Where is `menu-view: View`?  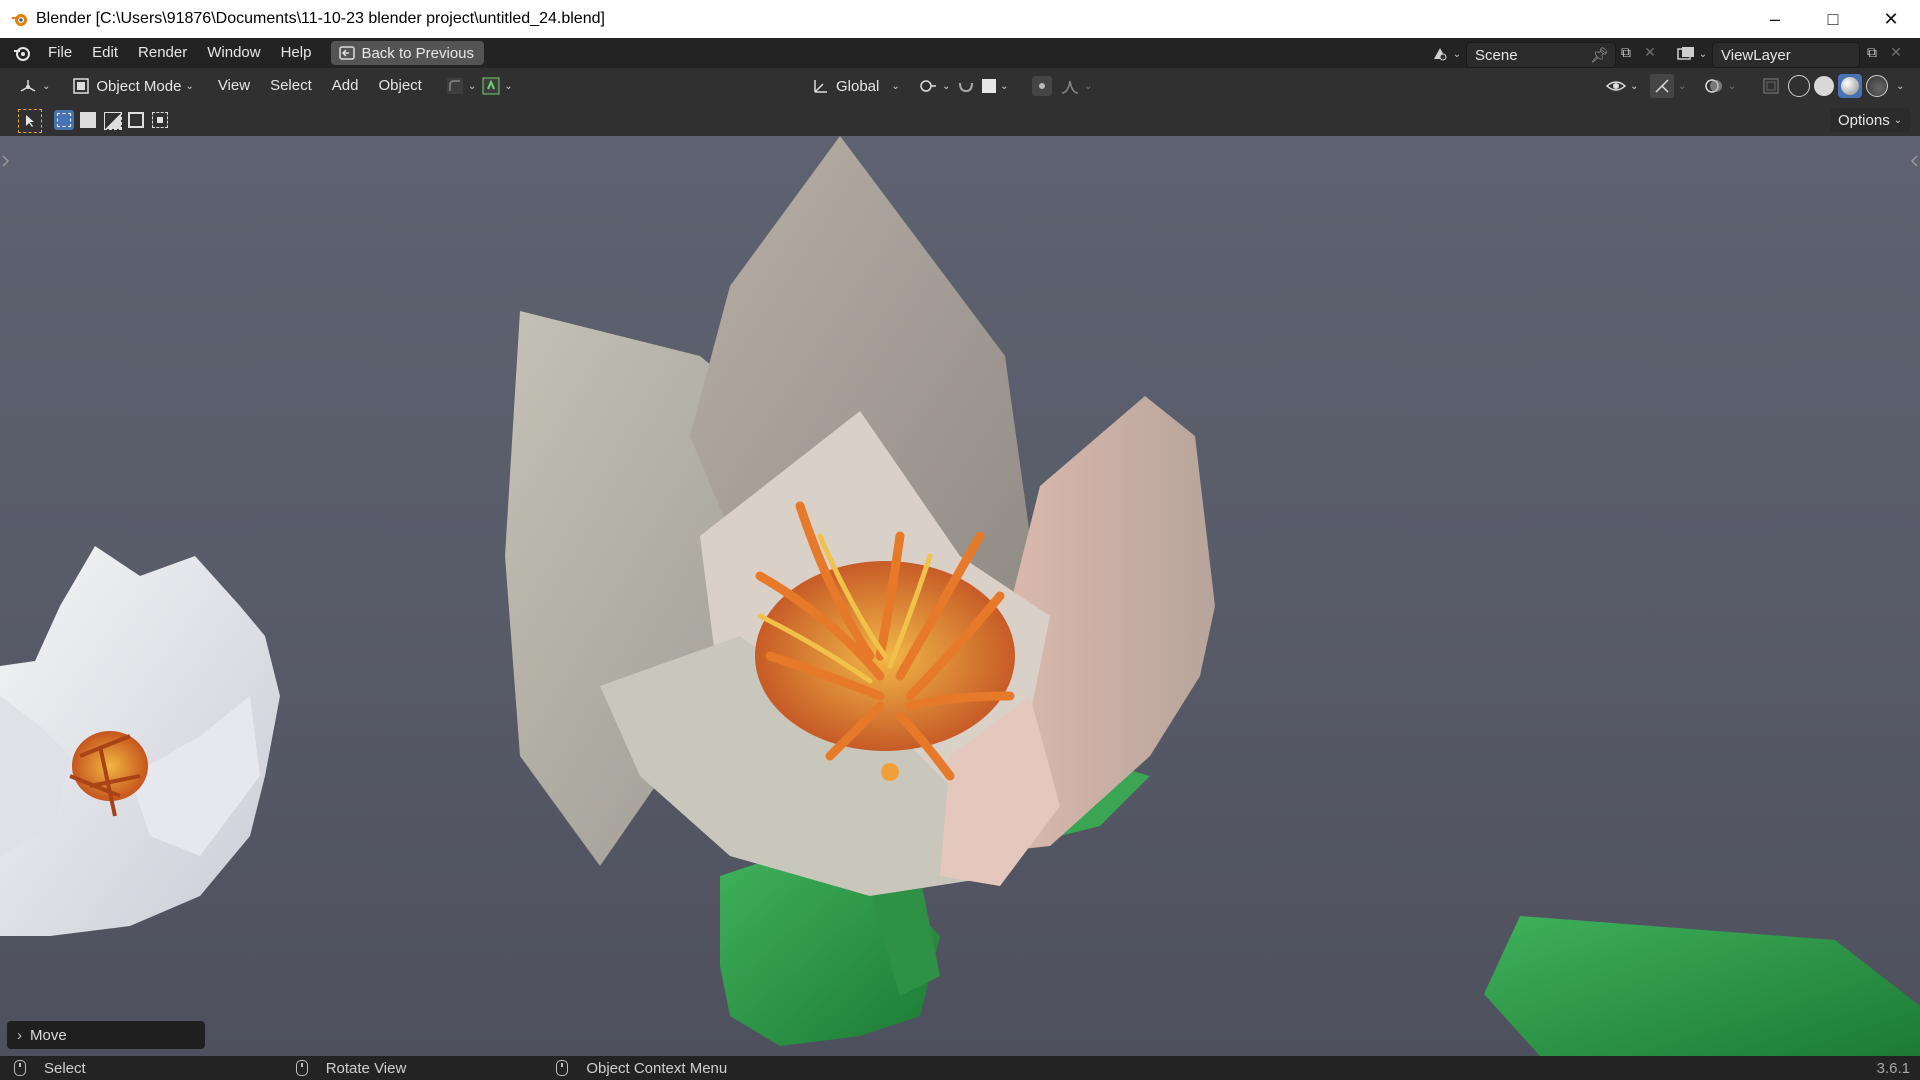
menu-view: View is located at coordinates (234, 86).